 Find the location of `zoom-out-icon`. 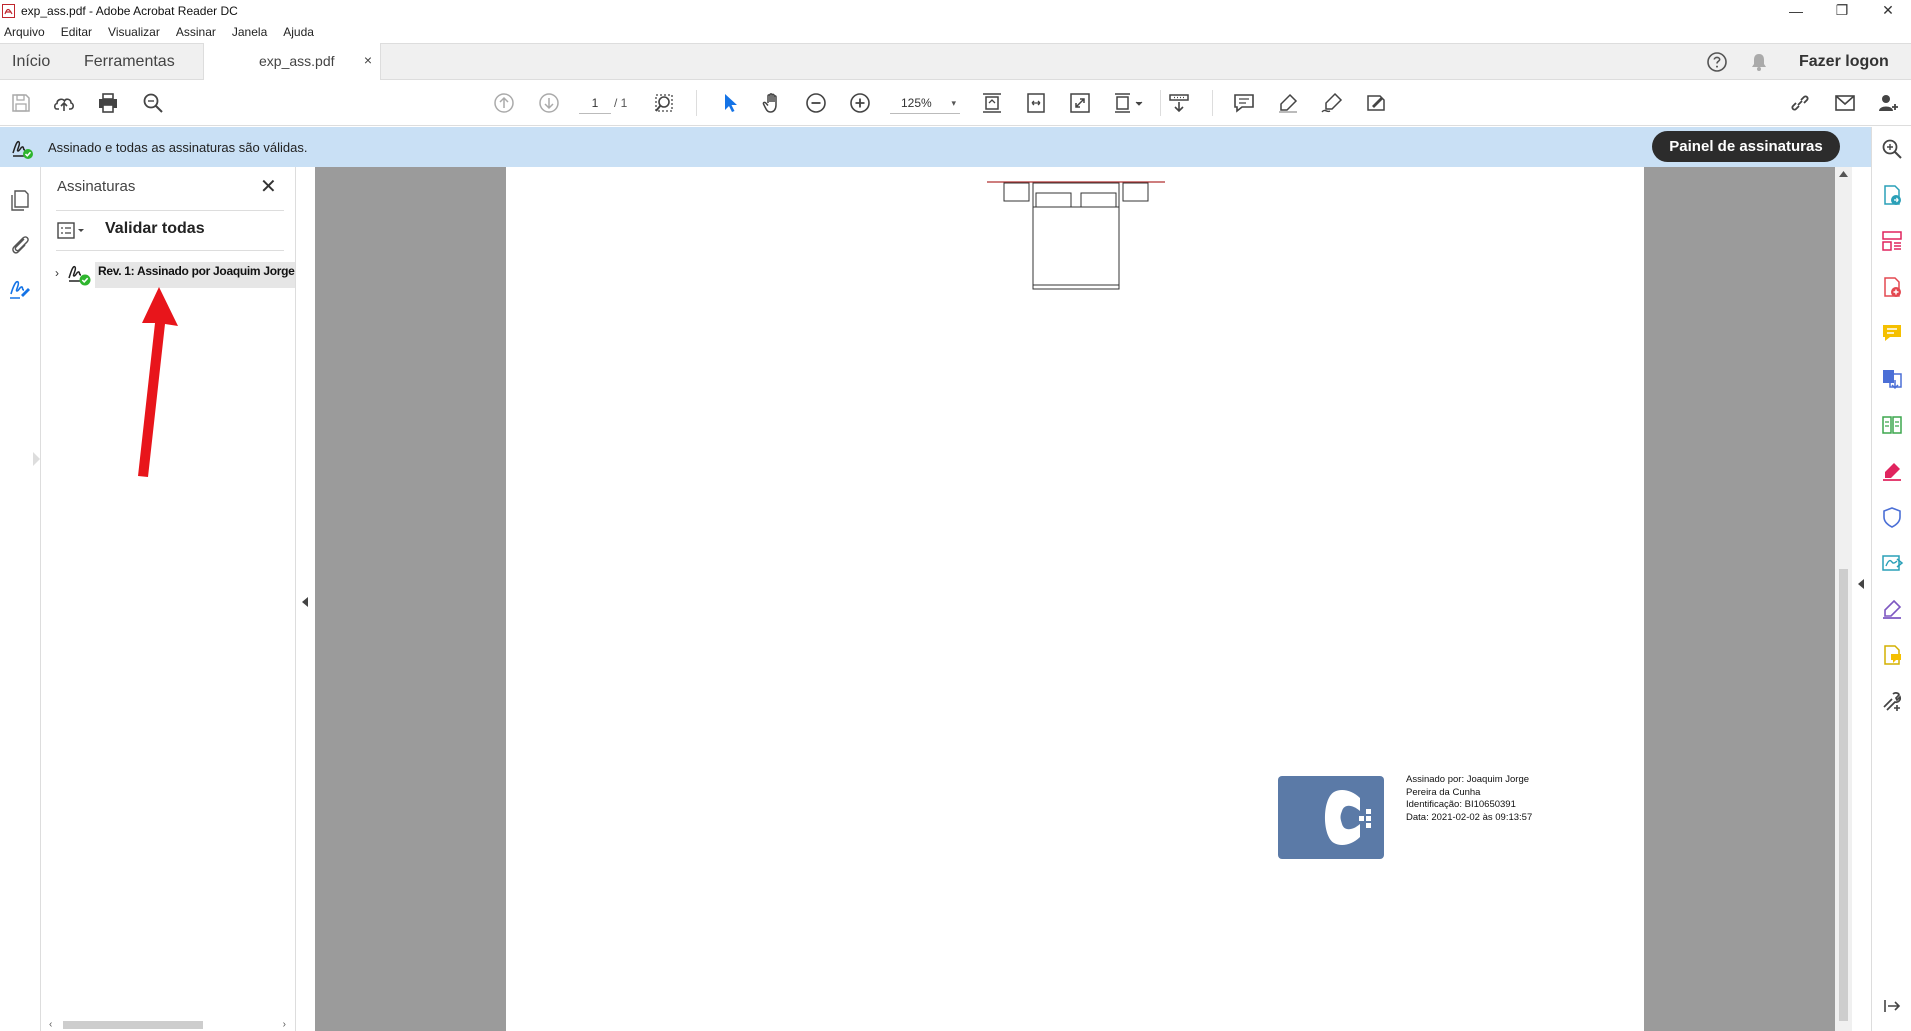

zoom-out-icon is located at coordinates (816, 103).